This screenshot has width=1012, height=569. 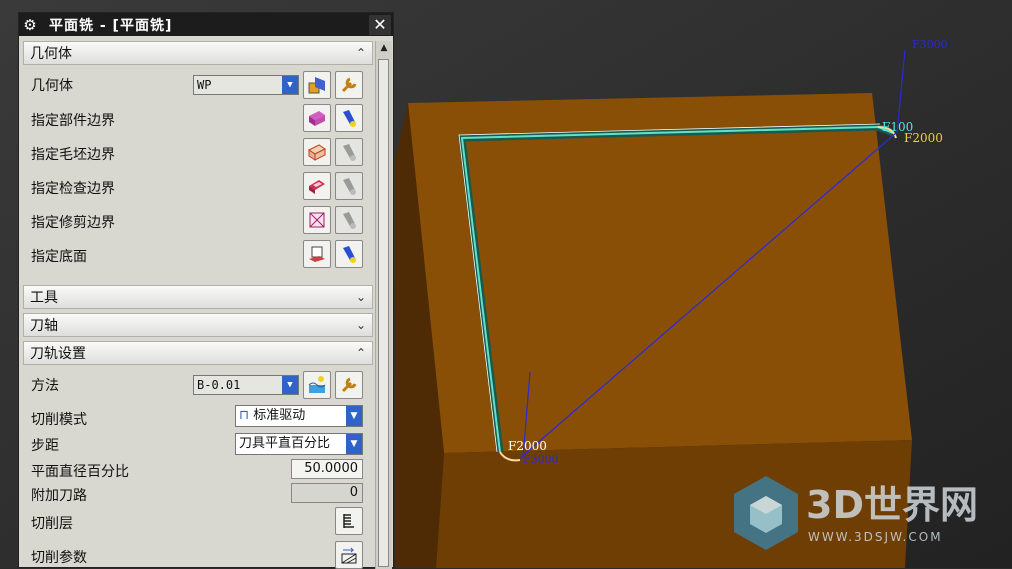 I want to click on edit-geometry-button, so click(x=349, y=85).